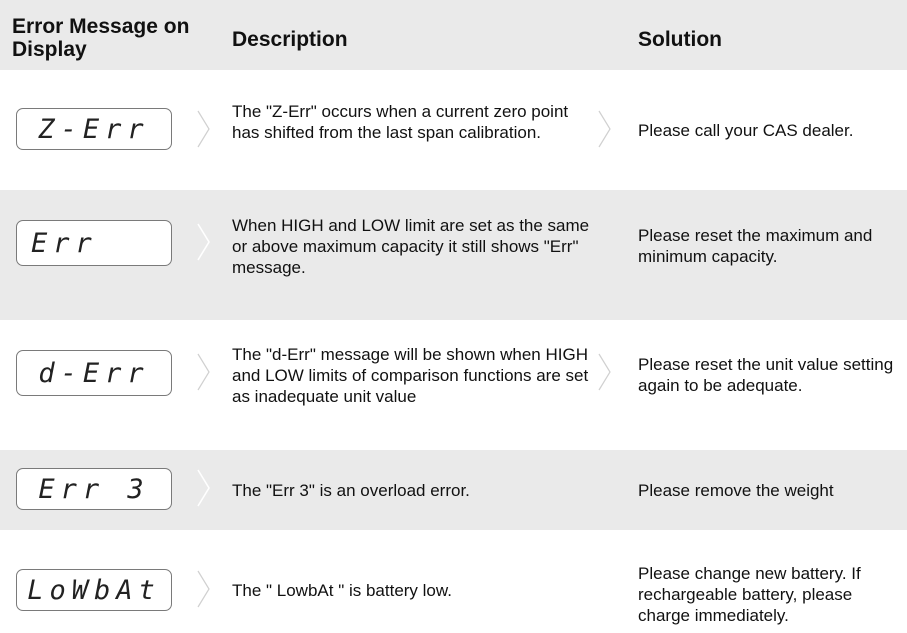 The width and height of the screenshot is (907, 633). I want to click on lcd-text: Z-Err, so click(94, 129).